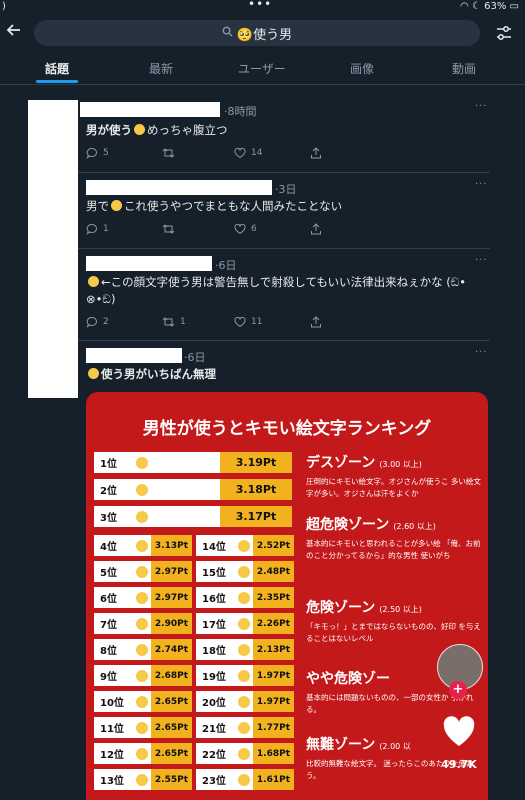  What do you see at coordinates (106, 153) in the screenshot?
I see `reply-count: 5` at bounding box center [106, 153].